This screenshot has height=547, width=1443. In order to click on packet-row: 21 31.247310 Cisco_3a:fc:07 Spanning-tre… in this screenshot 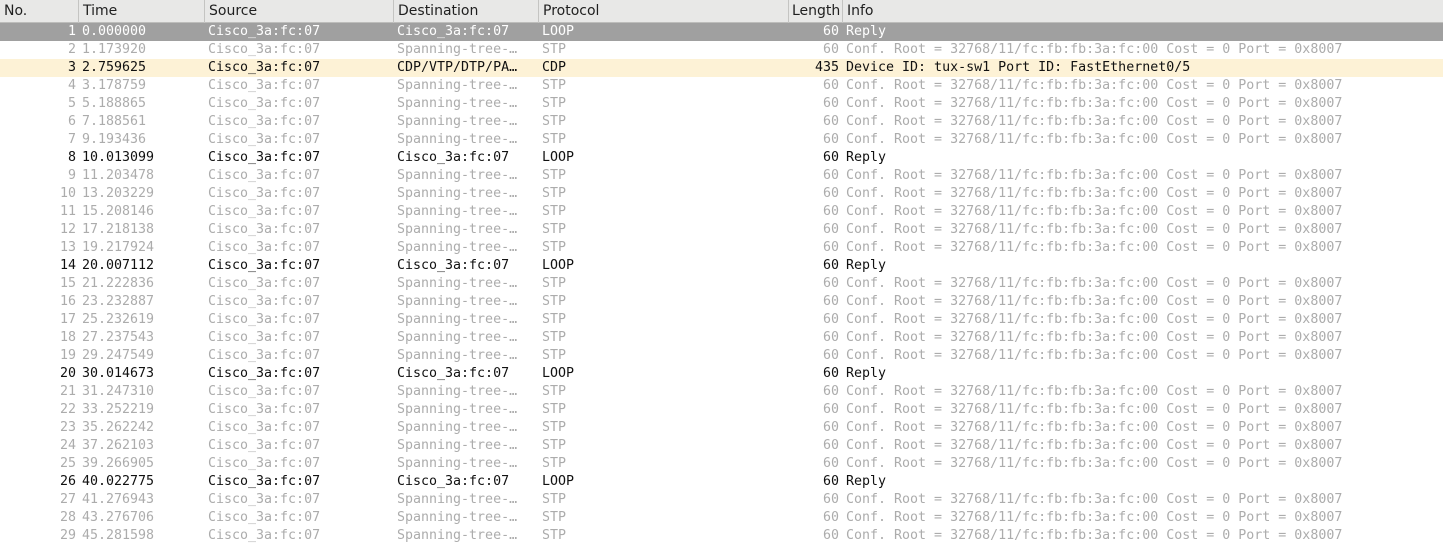, I will do `click(721, 392)`.